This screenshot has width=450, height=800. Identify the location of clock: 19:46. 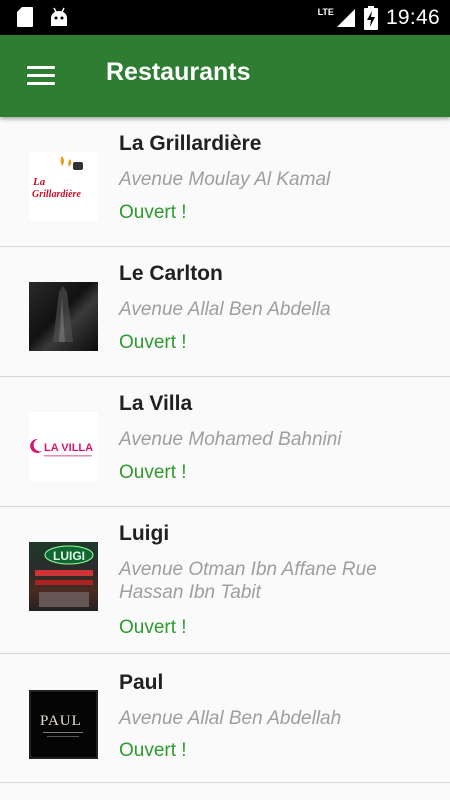
(412, 17).